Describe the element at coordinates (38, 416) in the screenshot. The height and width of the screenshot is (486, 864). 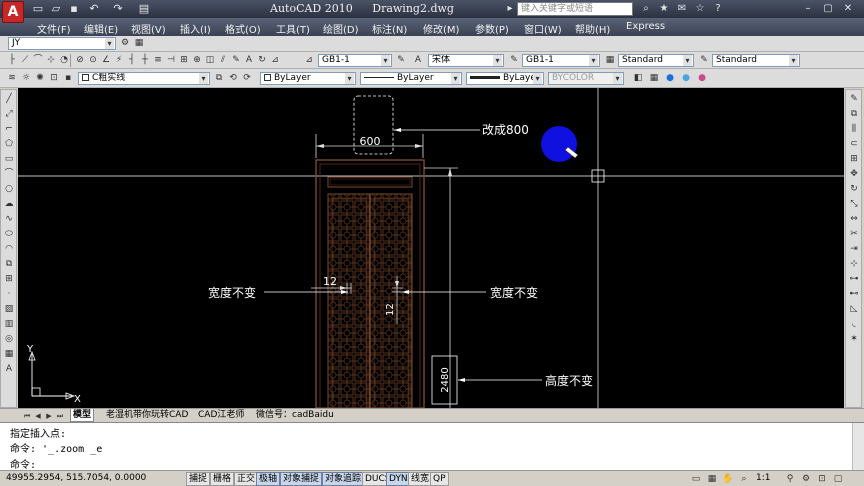
I see `tab-prev-icon: ◀` at that location.